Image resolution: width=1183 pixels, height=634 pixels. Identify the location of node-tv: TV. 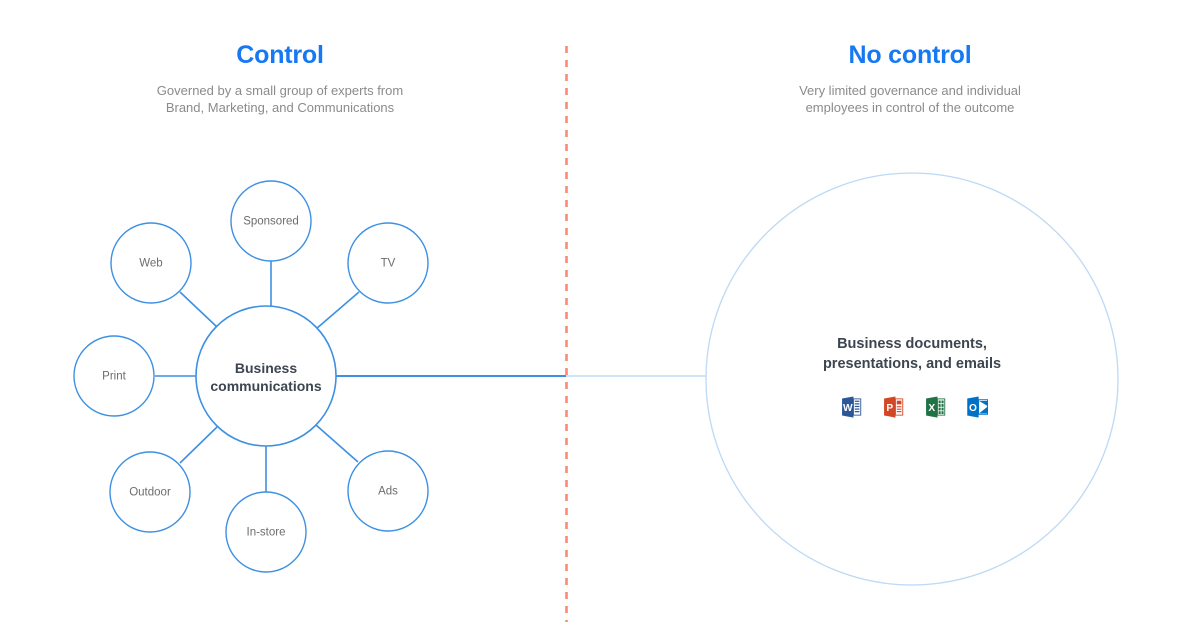
(388, 263).